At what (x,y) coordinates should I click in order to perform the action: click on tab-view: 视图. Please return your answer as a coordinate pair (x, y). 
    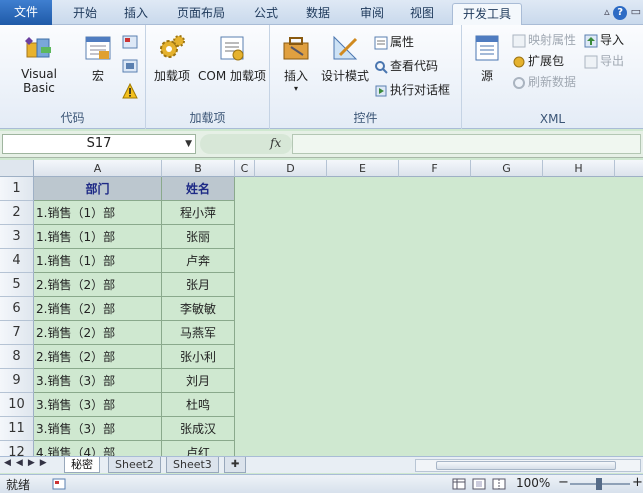
    Looking at the image, I should click on (422, 14).